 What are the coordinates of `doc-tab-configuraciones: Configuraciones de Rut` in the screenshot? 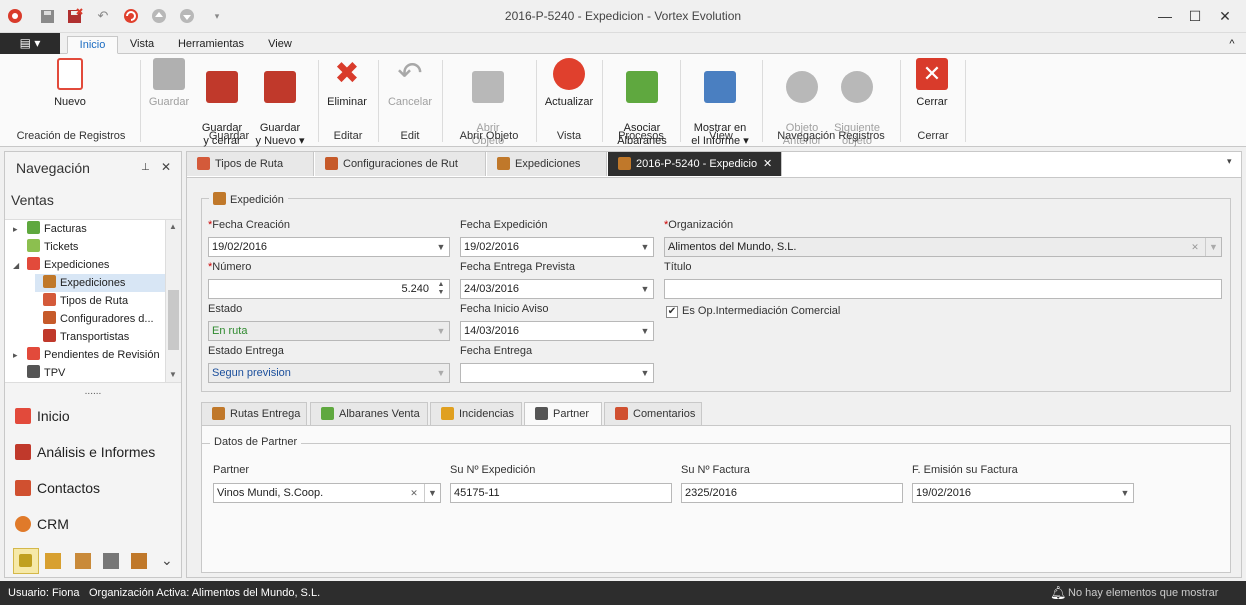 It's located at (400, 164).